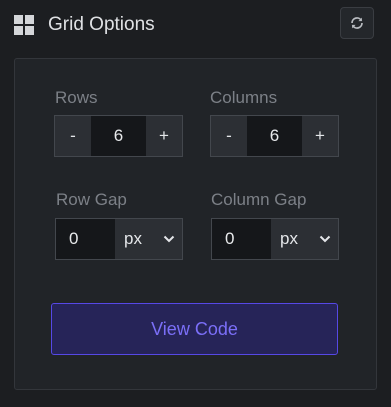 Image resolution: width=391 pixels, height=407 pixels. I want to click on columns-label: Columns, so click(244, 97).